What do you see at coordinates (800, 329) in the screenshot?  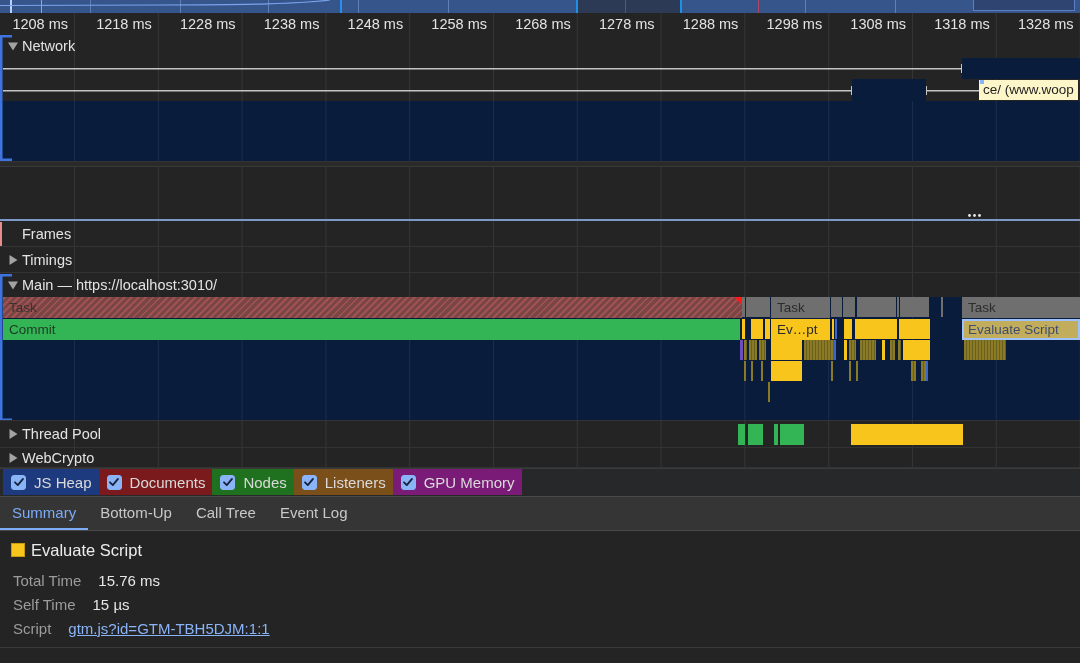 I see `script-event-bar: Ev…pt` at bounding box center [800, 329].